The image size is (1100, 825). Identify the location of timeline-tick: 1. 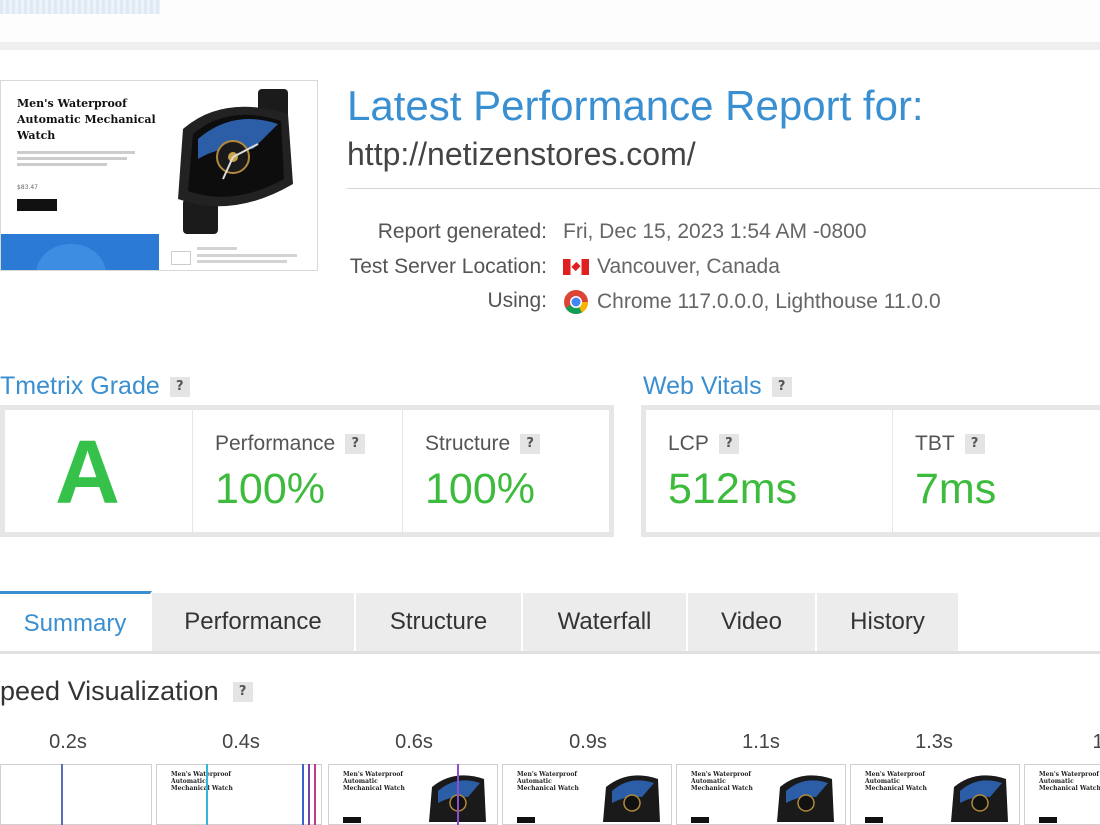
(1096, 742).